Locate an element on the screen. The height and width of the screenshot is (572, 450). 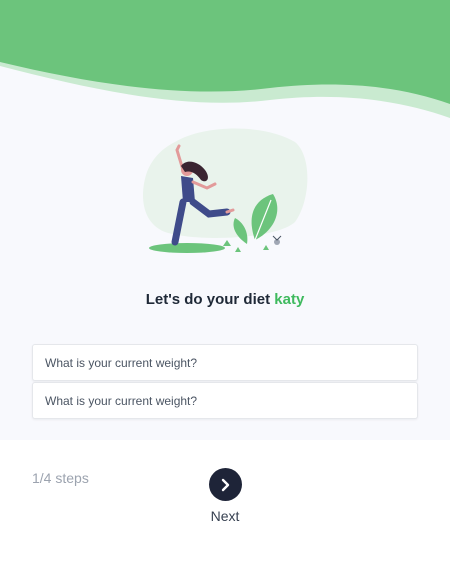
next-button-circle is located at coordinates (225, 484).